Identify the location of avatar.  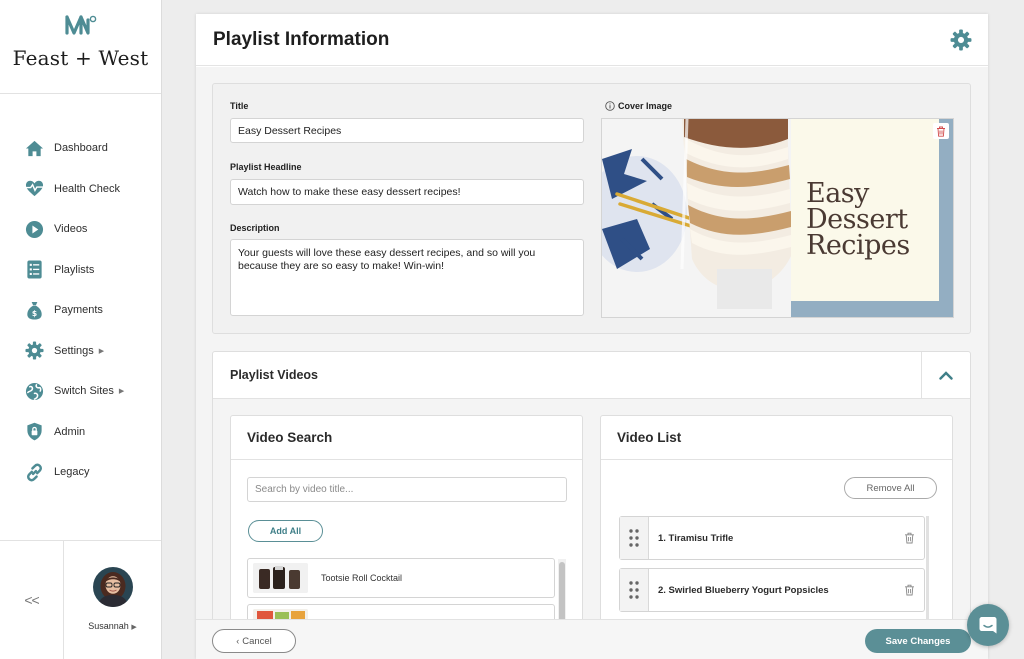
(112, 587).